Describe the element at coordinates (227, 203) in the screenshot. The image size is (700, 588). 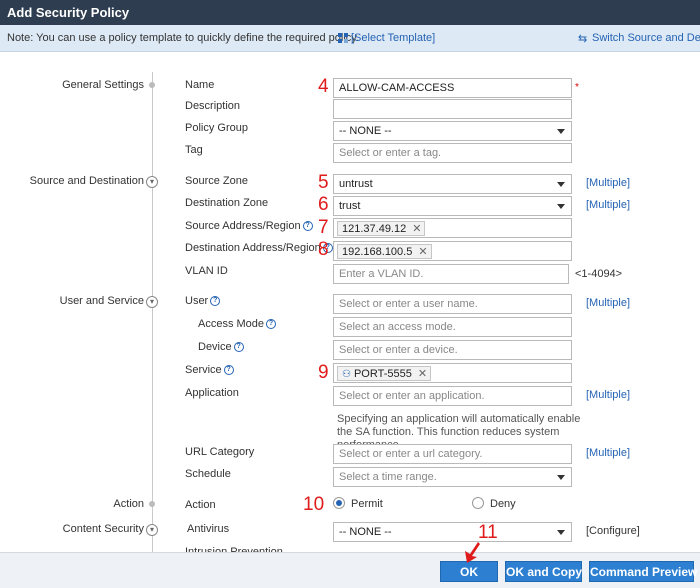
I see `dest-zone-label: Destination Zone` at that location.